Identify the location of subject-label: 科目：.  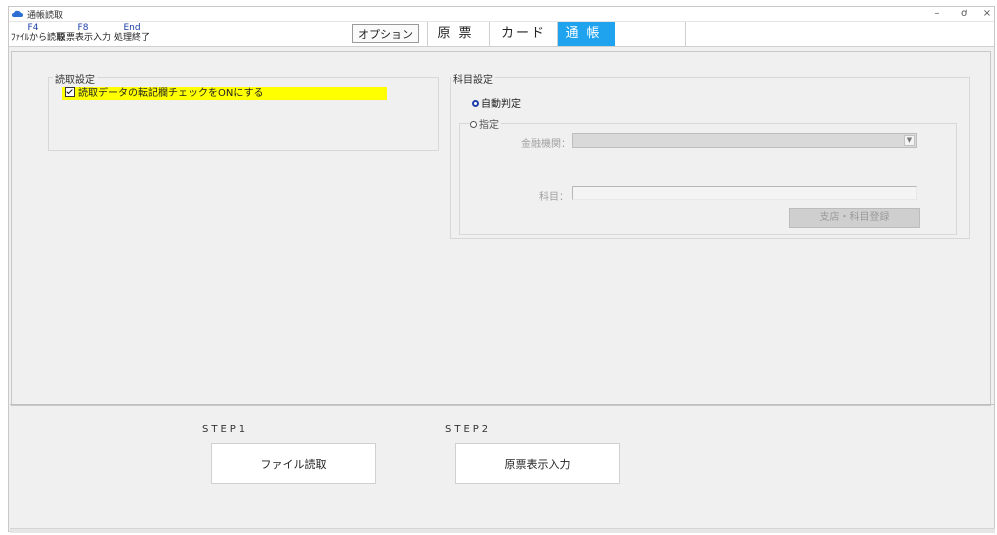
(554, 197).